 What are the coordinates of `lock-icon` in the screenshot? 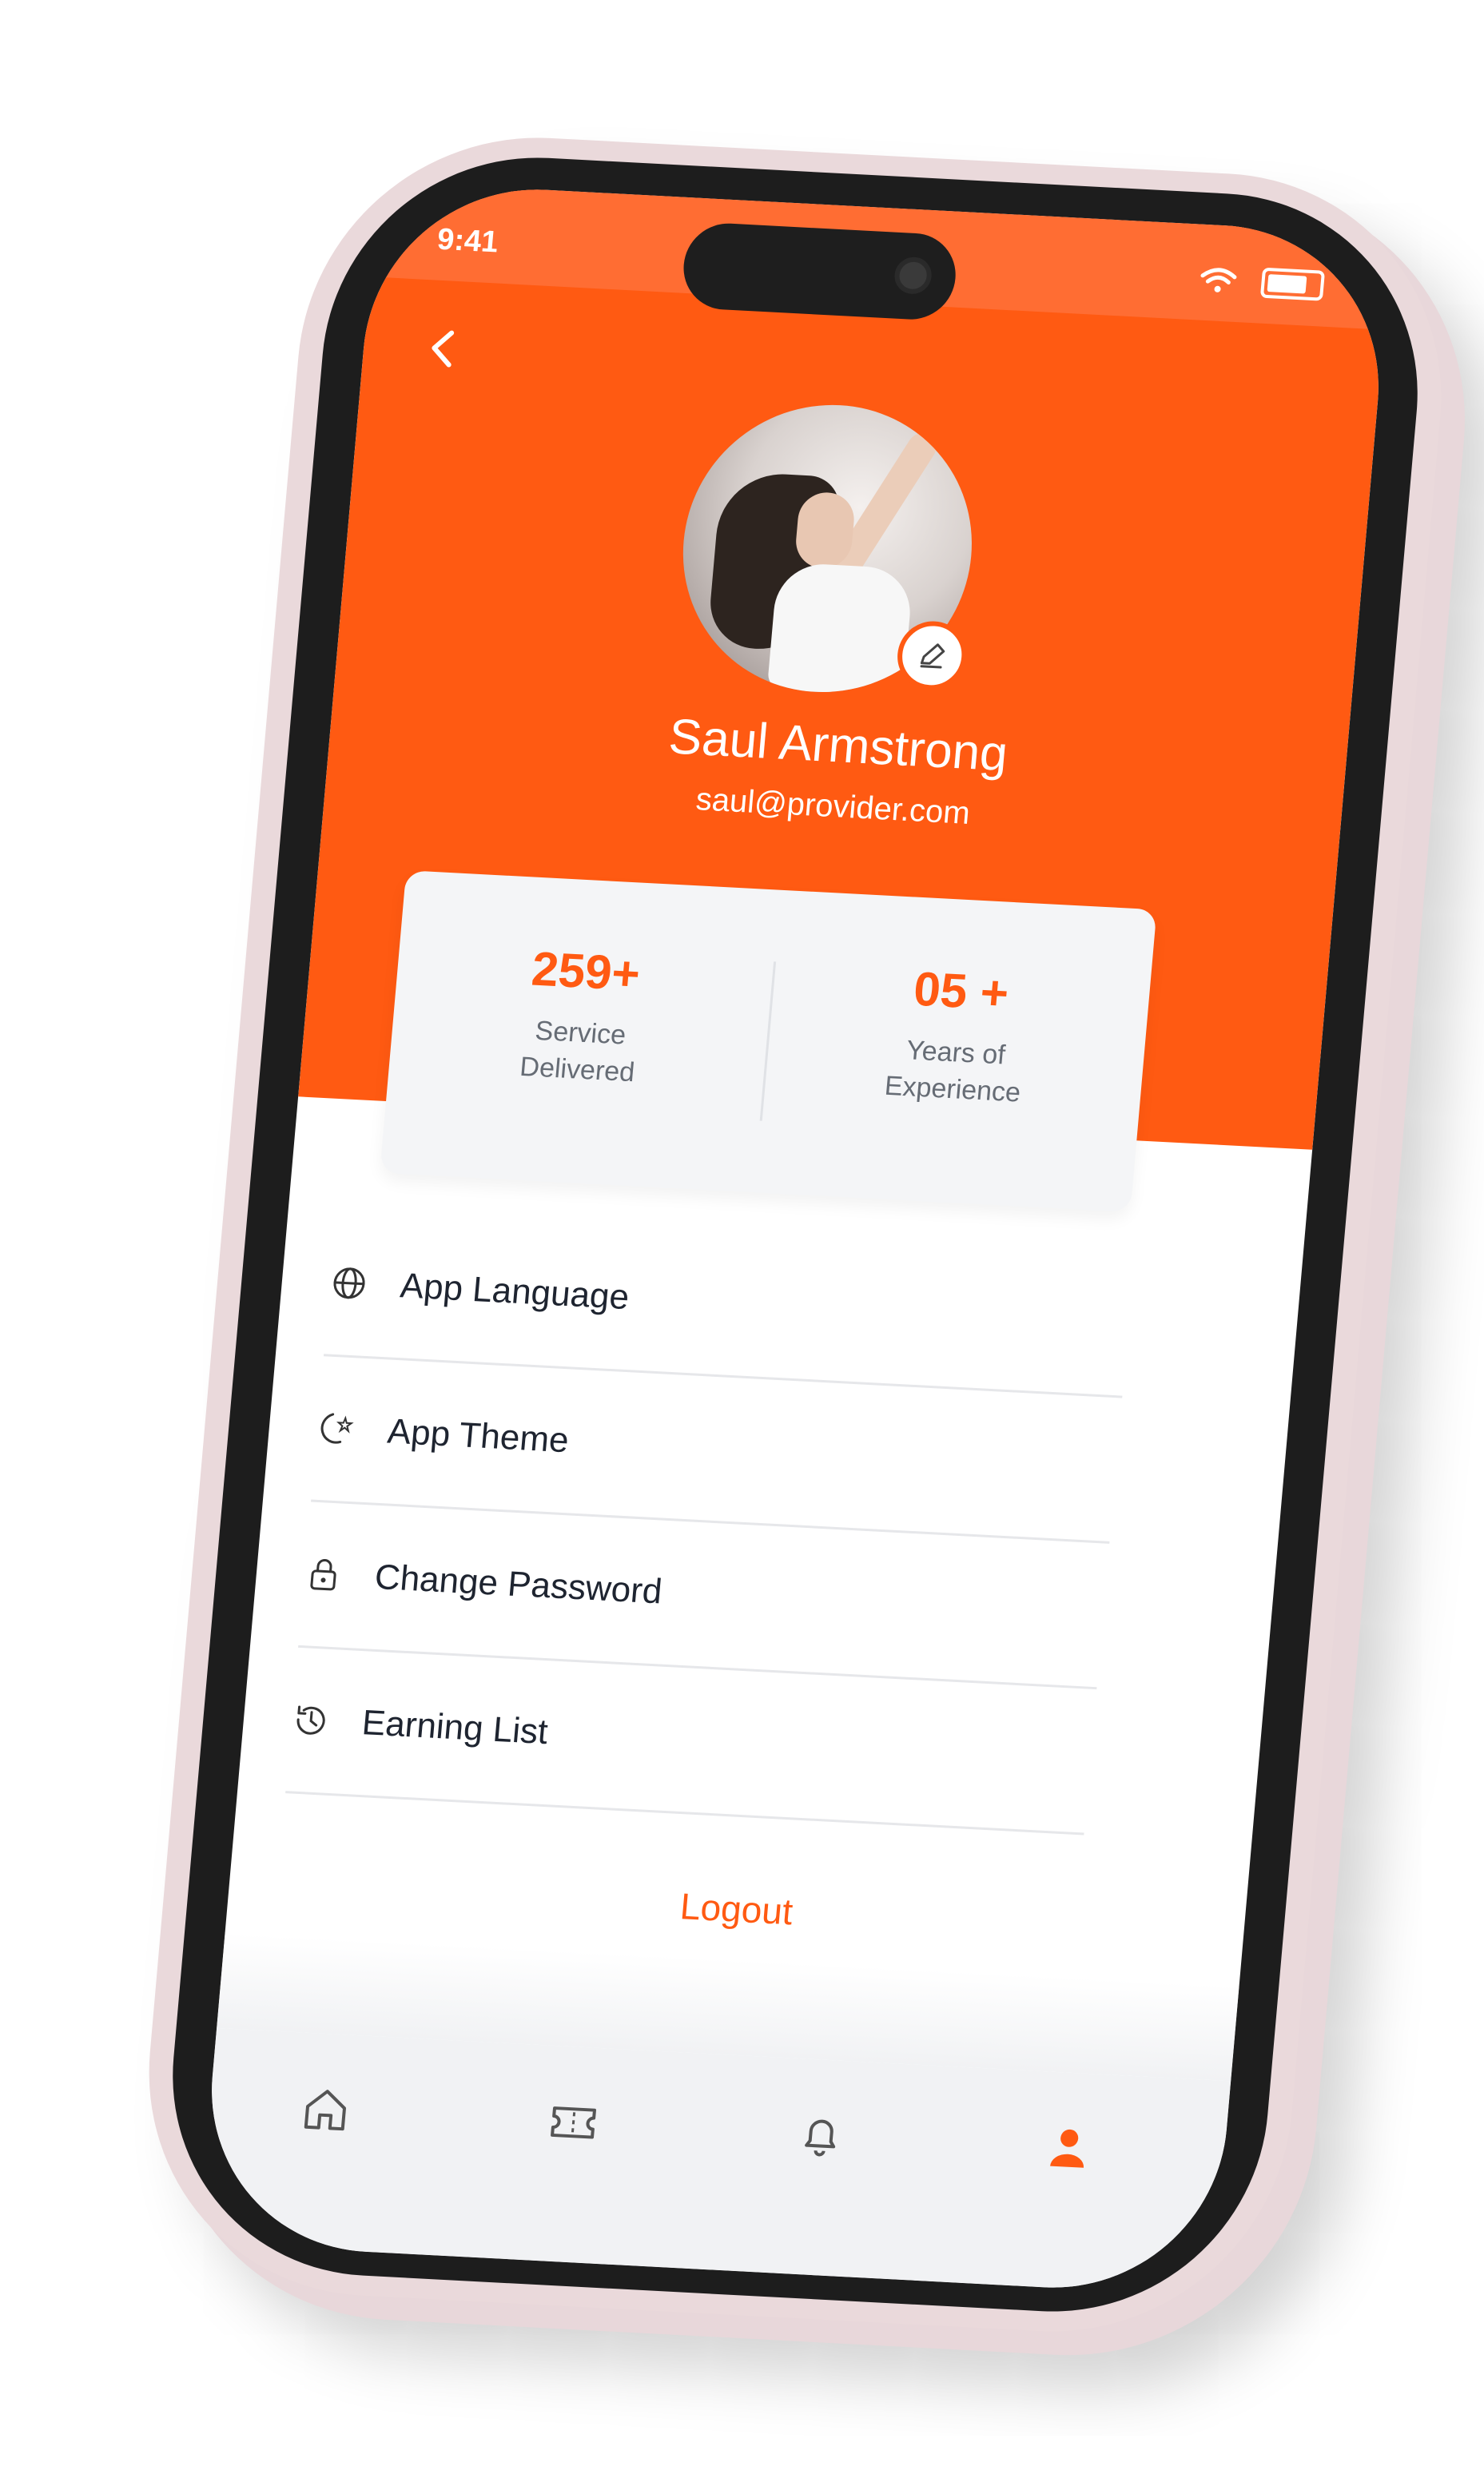 It's located at (323, 1575).